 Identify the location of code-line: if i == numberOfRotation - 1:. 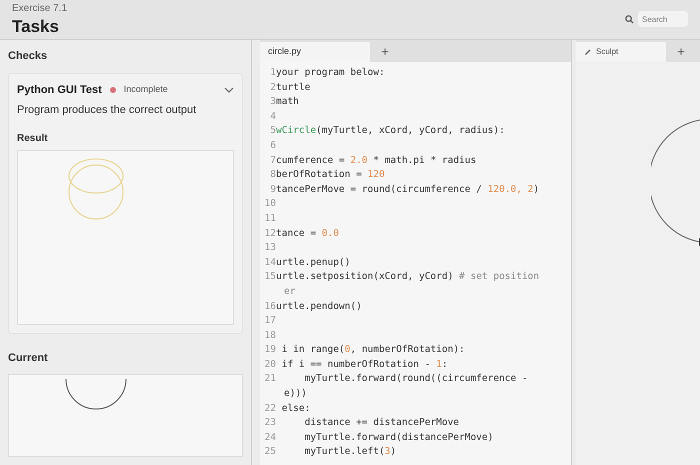
(364, 365).